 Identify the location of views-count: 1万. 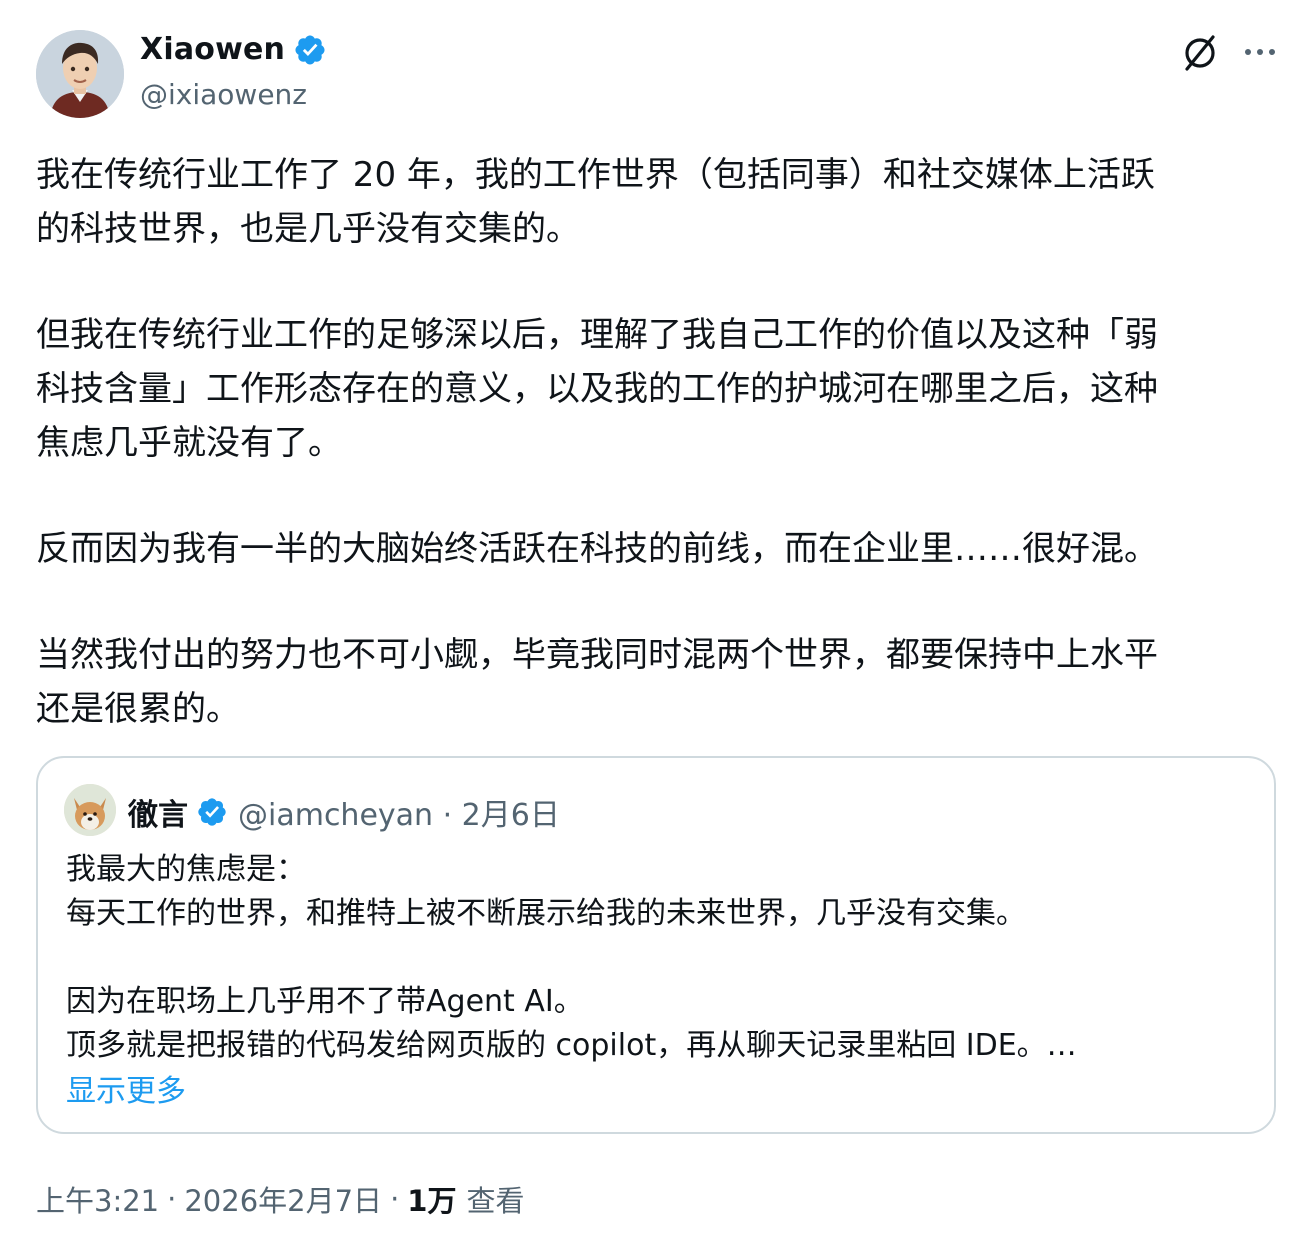
(431, 1199).